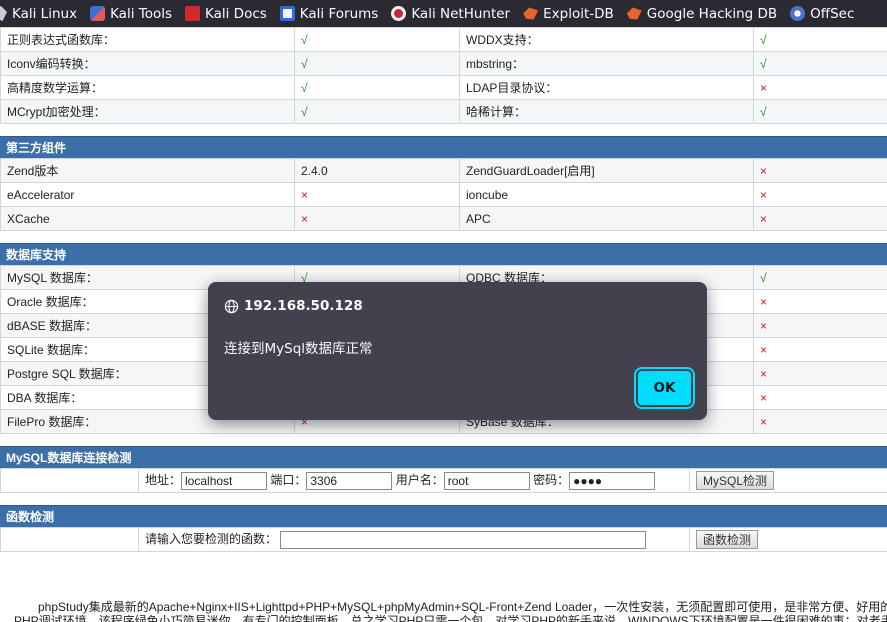 The height and width of the screenshot is (622, 887). Describe the element at coordinates (147, 63) in the screenshot. I see `feature-label: Iconv编码转换：` at that location.